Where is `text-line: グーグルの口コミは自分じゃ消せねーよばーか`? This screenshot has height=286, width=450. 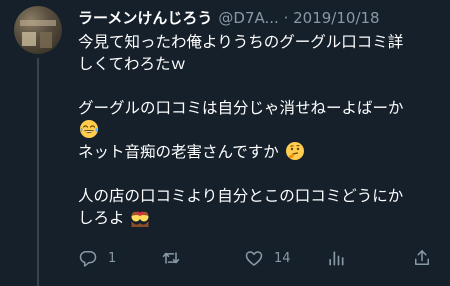
text-line: グーグルの口コミは自分じゃ消せねーよばーか is located at coordinates (241, 108).